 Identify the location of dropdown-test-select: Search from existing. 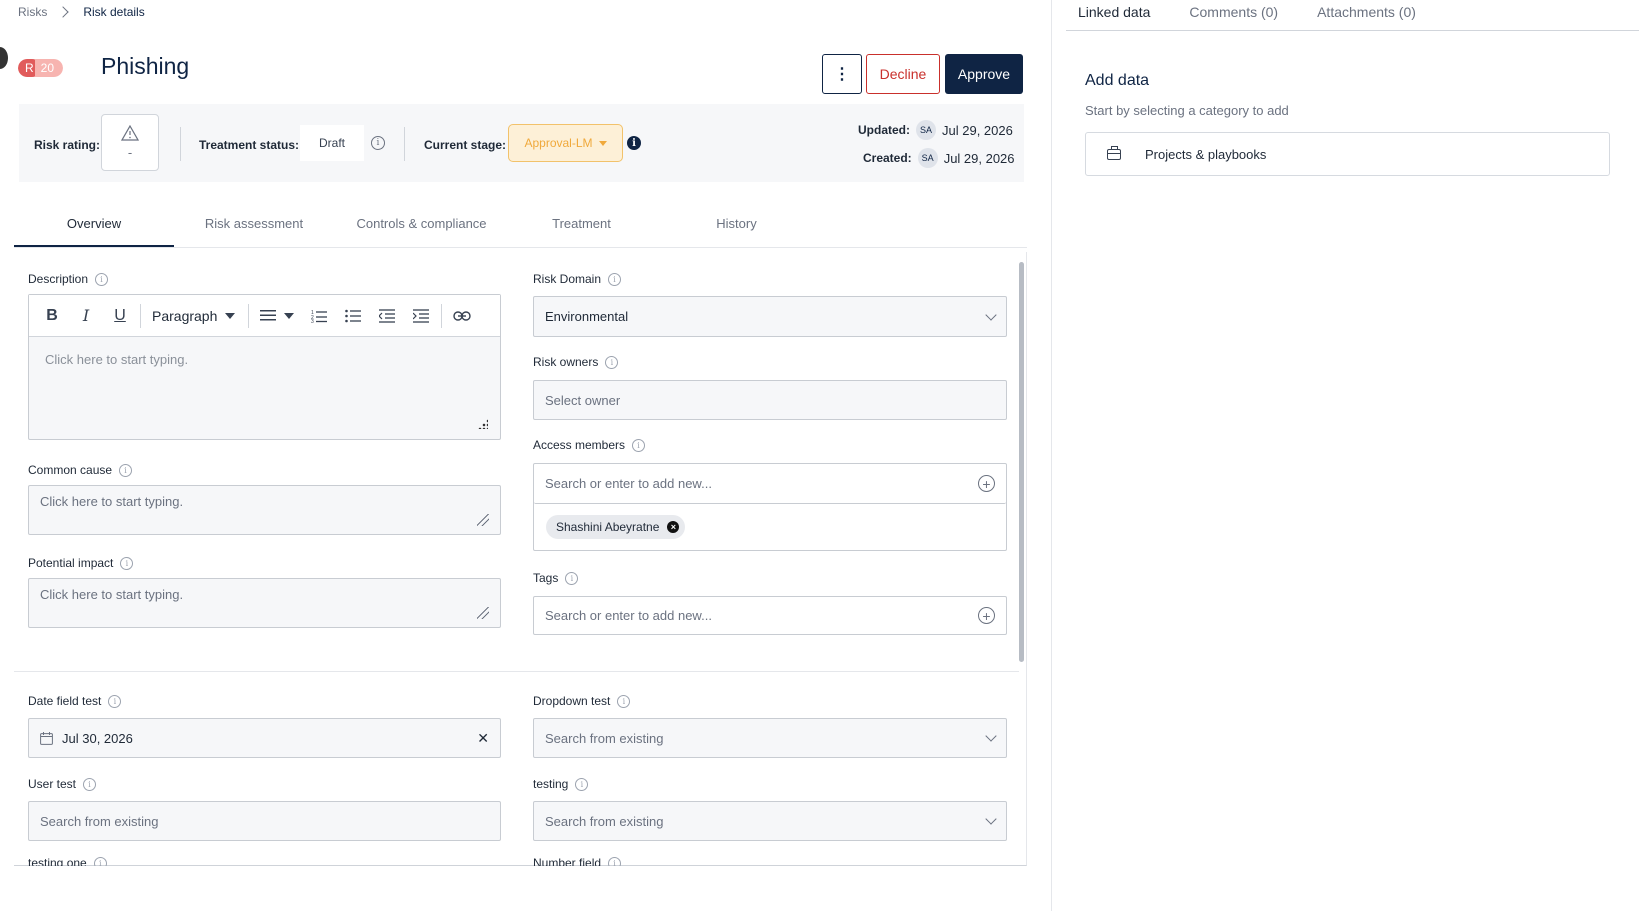
(770, 738).